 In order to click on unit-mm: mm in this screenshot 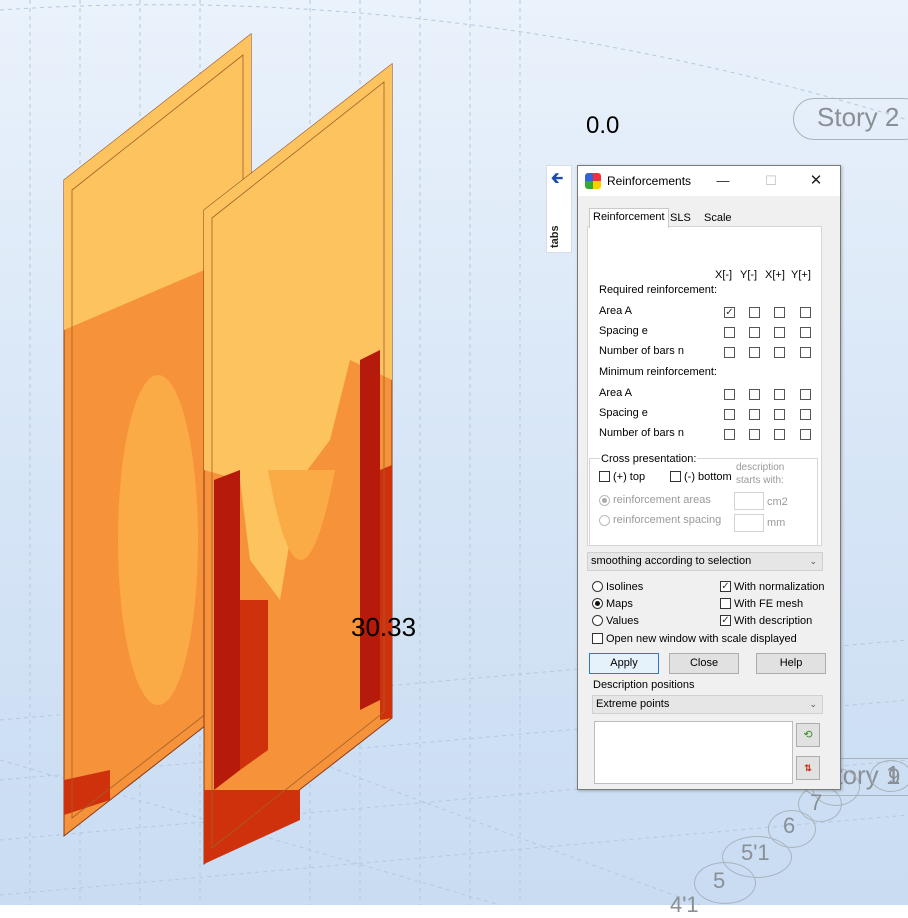, I will do `click(776, 523)`.